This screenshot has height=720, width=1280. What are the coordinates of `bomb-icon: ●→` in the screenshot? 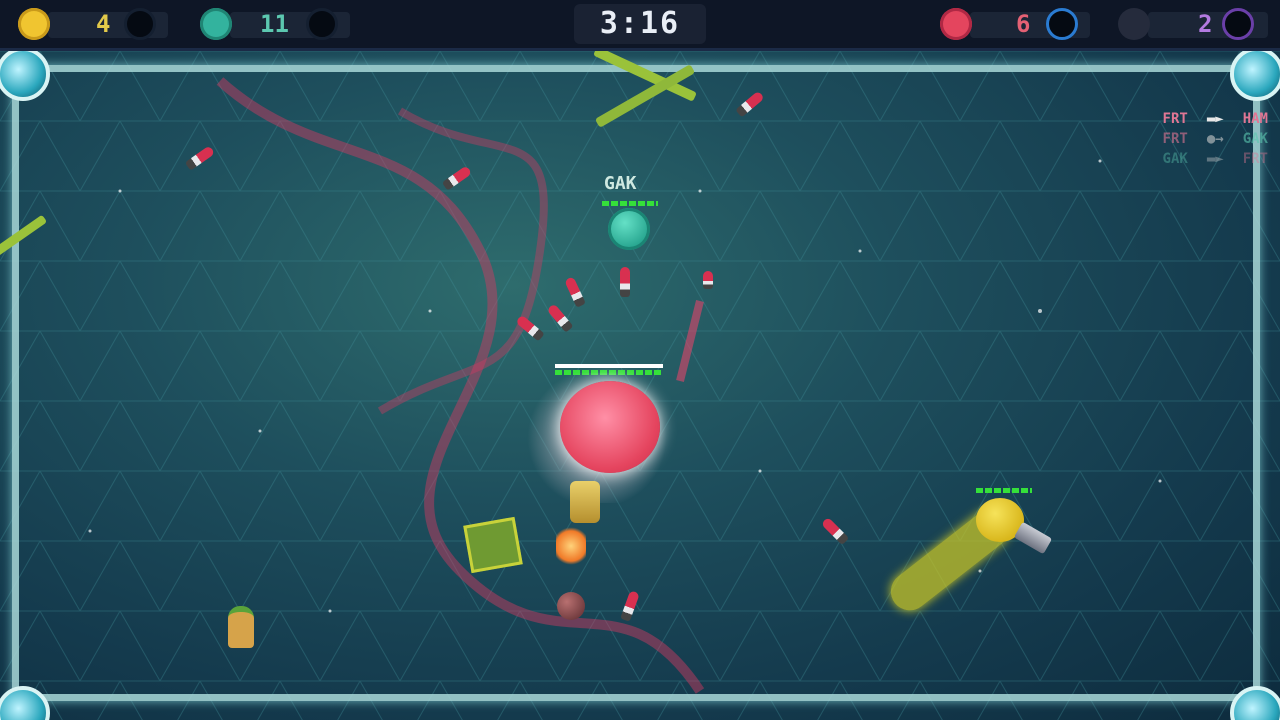 It's located at (1215, 139).